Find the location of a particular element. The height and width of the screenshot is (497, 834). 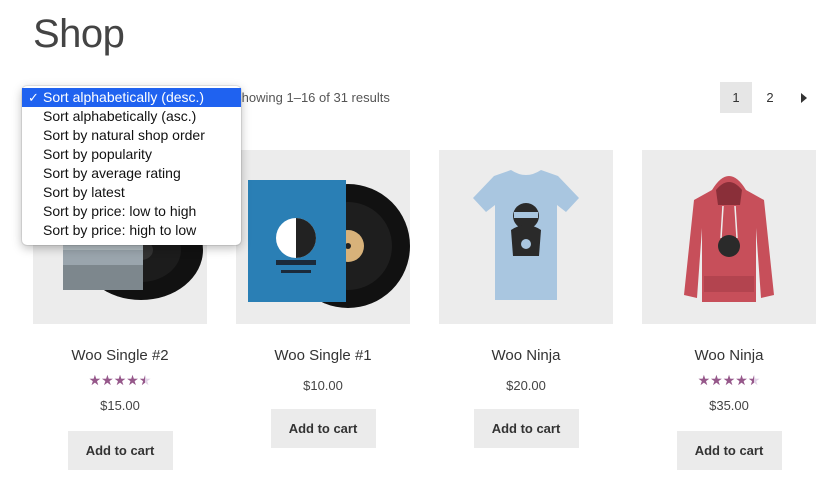

product-card: Woo Ninja ★★★★★★★★★★ $35.00 Add to cart is located at coordinates (729, 310).